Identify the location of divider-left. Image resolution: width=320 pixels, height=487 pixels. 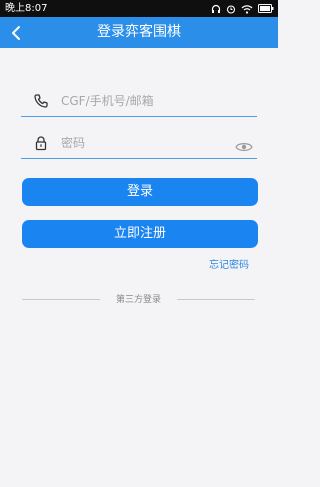
(61, 299).